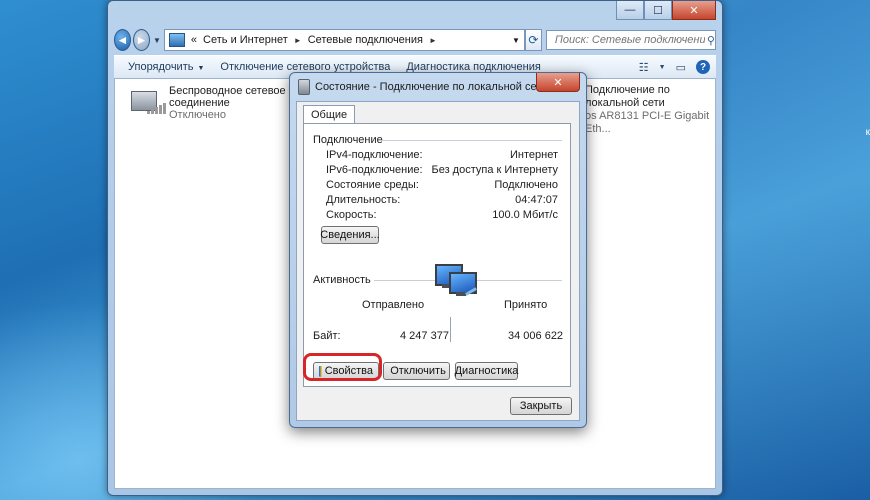  I want to click on refresh-button: ⟳, so click(533, 40).